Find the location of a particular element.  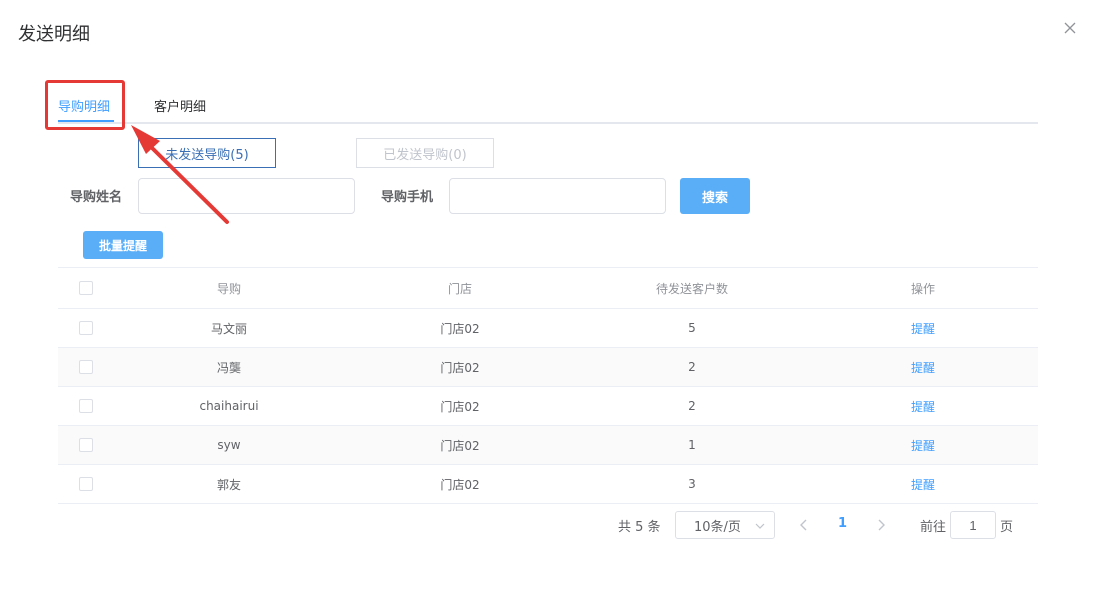

chevron-down-icon is located at coordinates (760, 526).